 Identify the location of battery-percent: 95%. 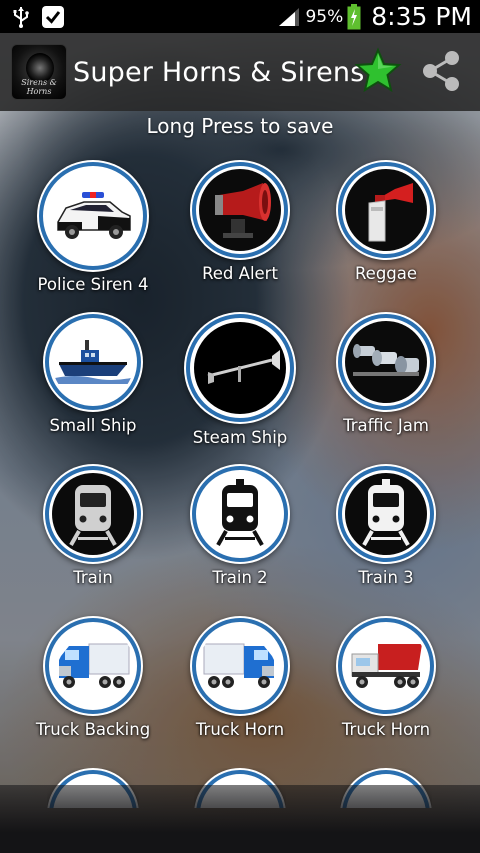
(324, 16).